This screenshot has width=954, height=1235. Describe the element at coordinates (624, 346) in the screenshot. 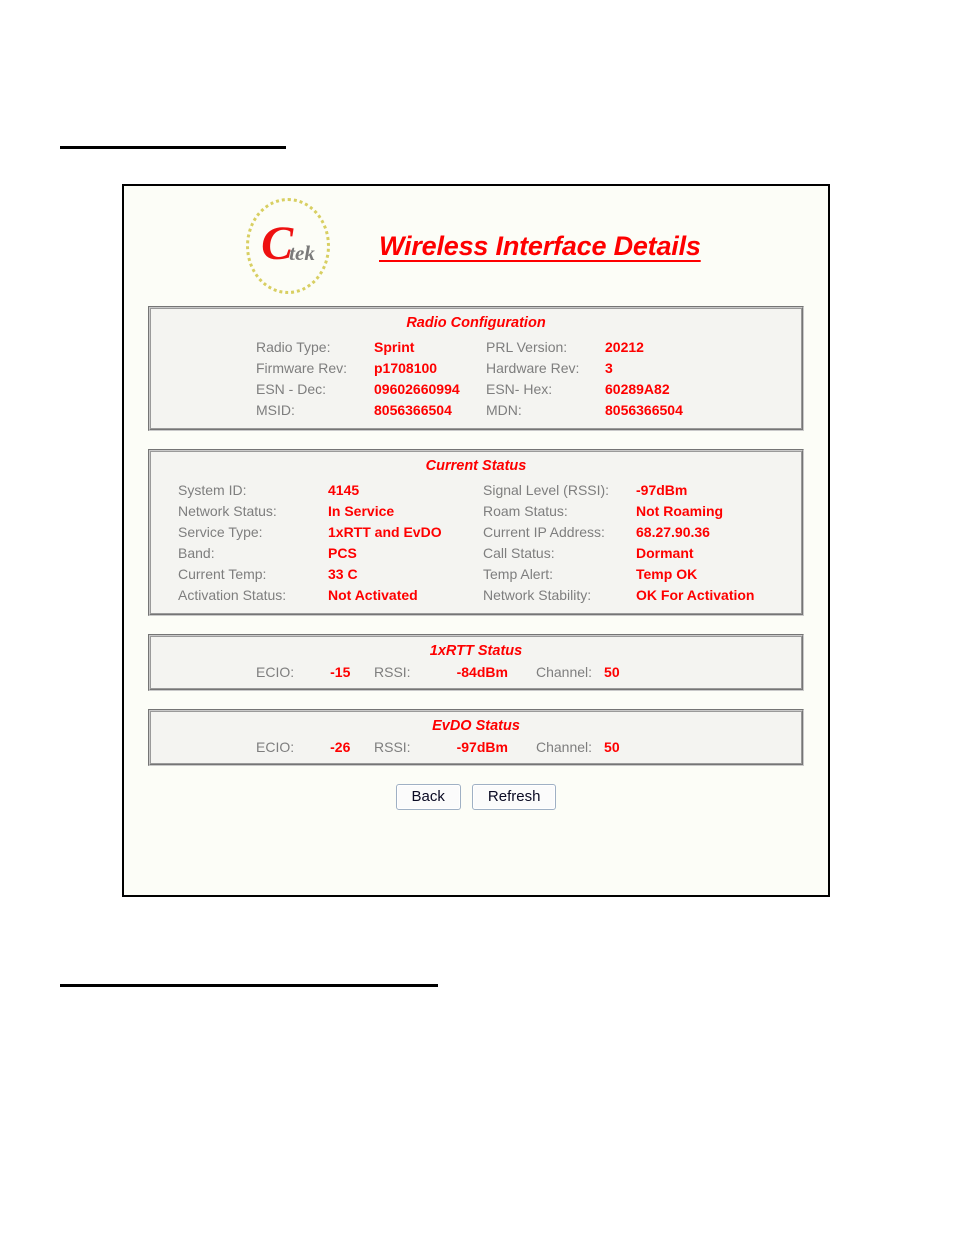

I see `prl-version-value: 20212` at that location.